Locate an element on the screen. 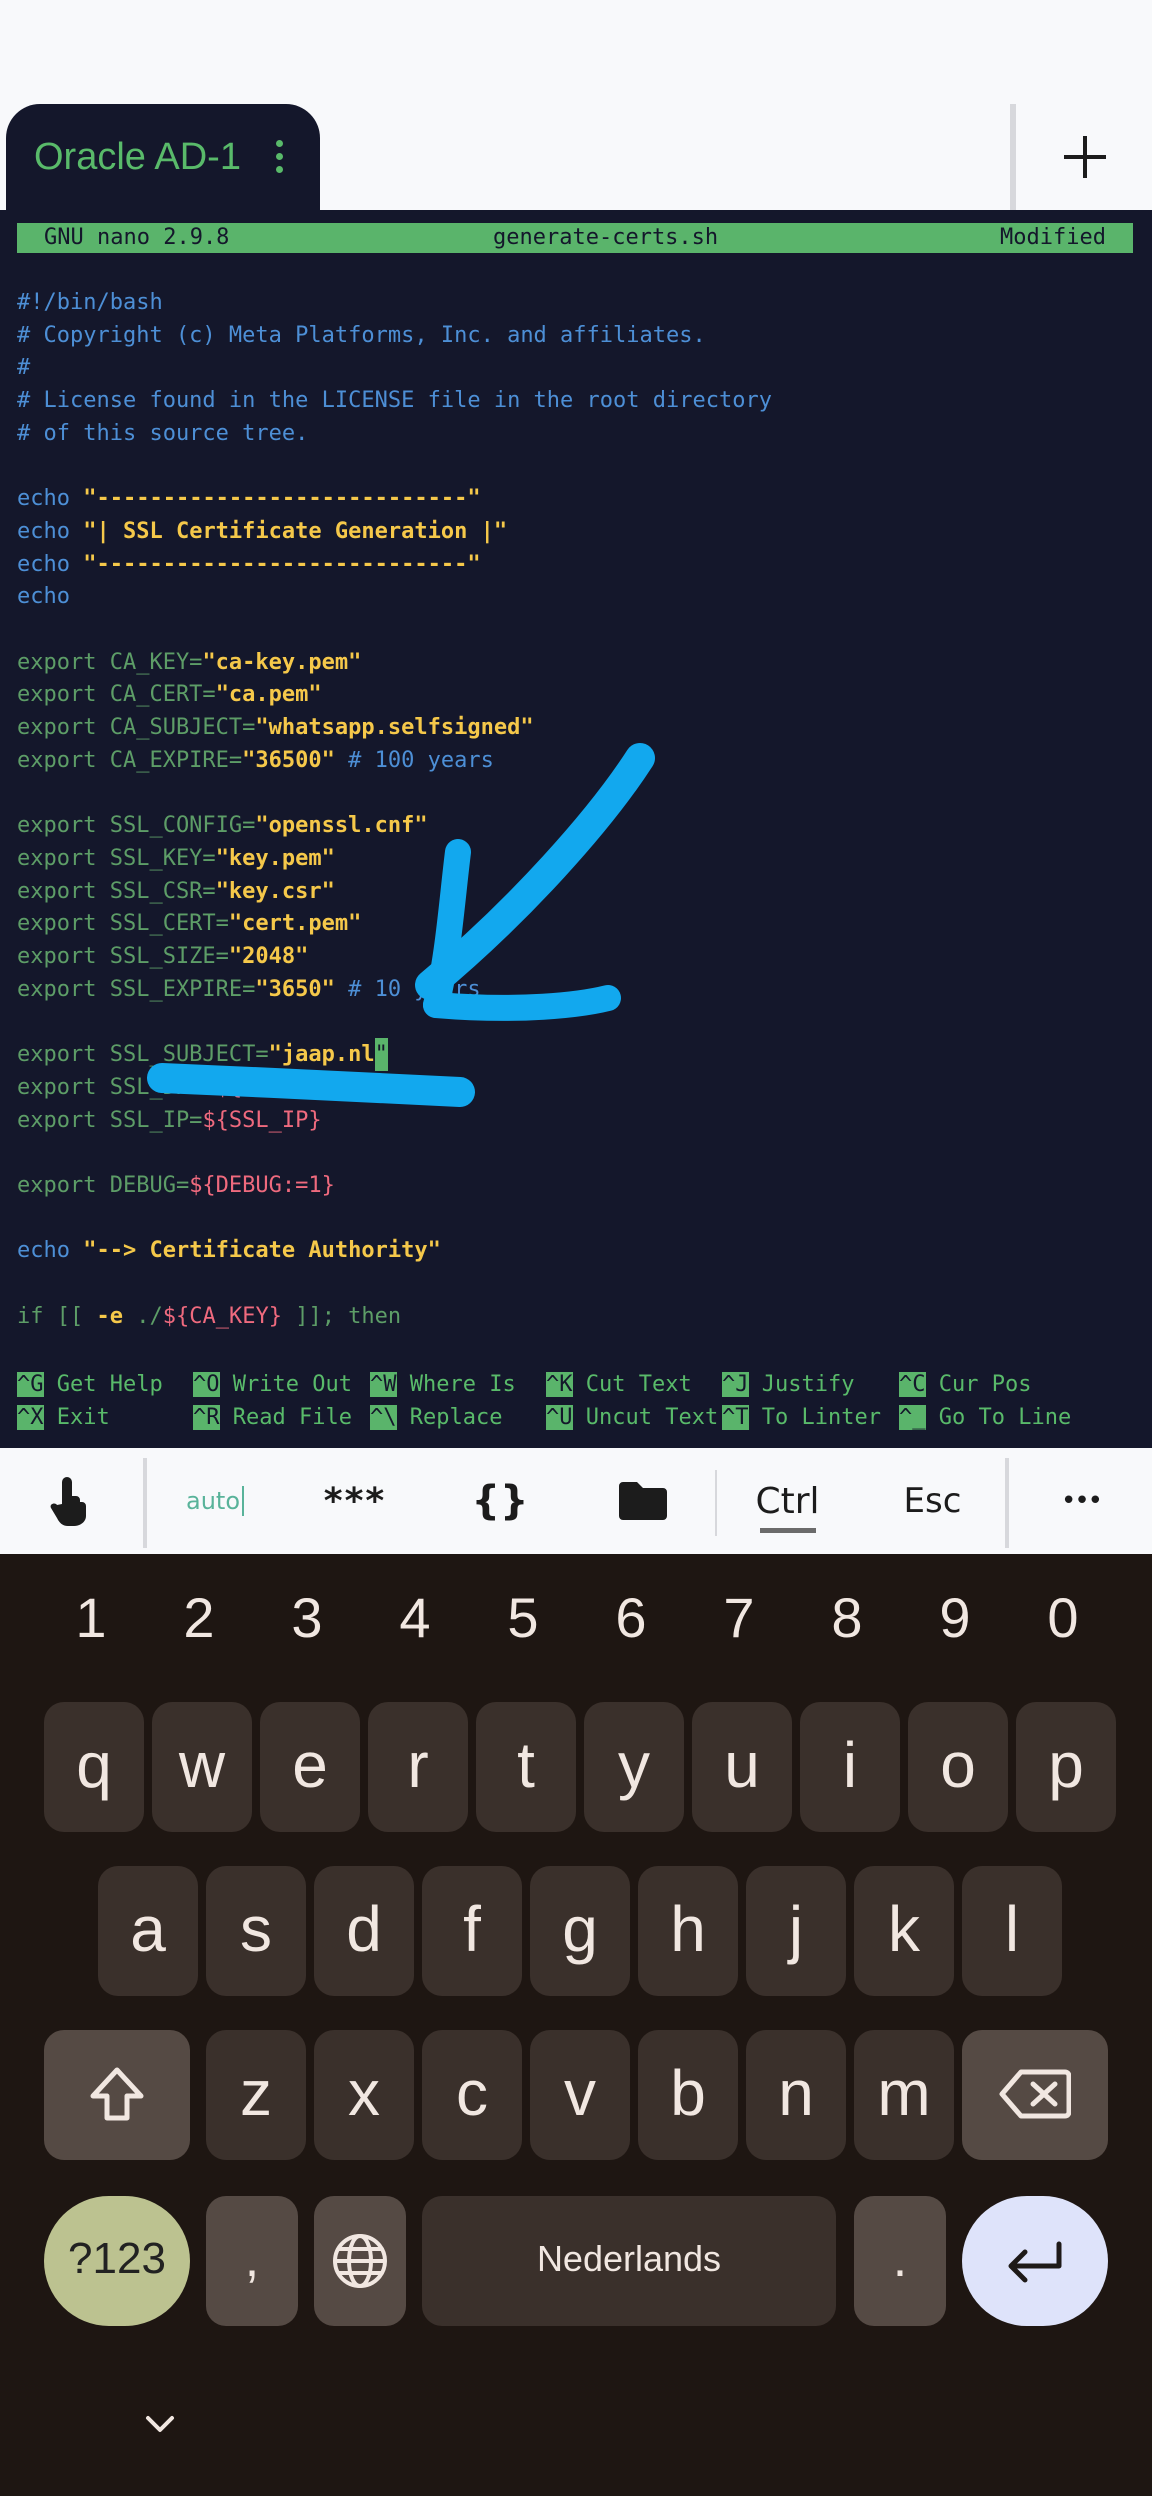 The width and height of the screenshot is (1152, 2496). number-key: 0 is located at coordinates (1063, 1618).